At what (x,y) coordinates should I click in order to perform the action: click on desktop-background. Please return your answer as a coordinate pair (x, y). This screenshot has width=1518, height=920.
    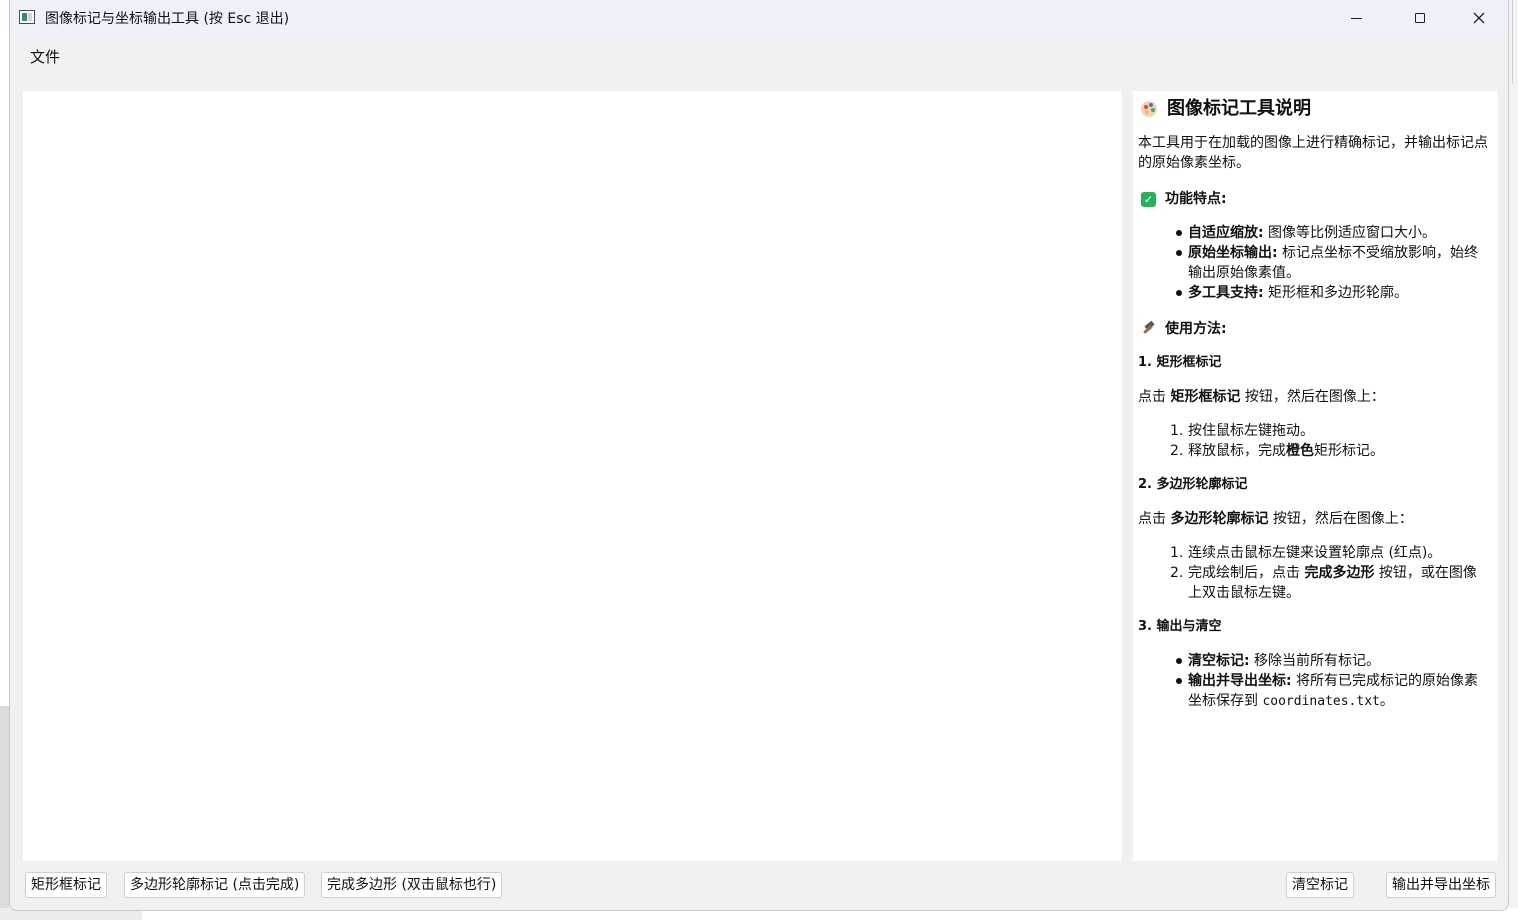
    Looking at the image, I should click on (1513, 460).